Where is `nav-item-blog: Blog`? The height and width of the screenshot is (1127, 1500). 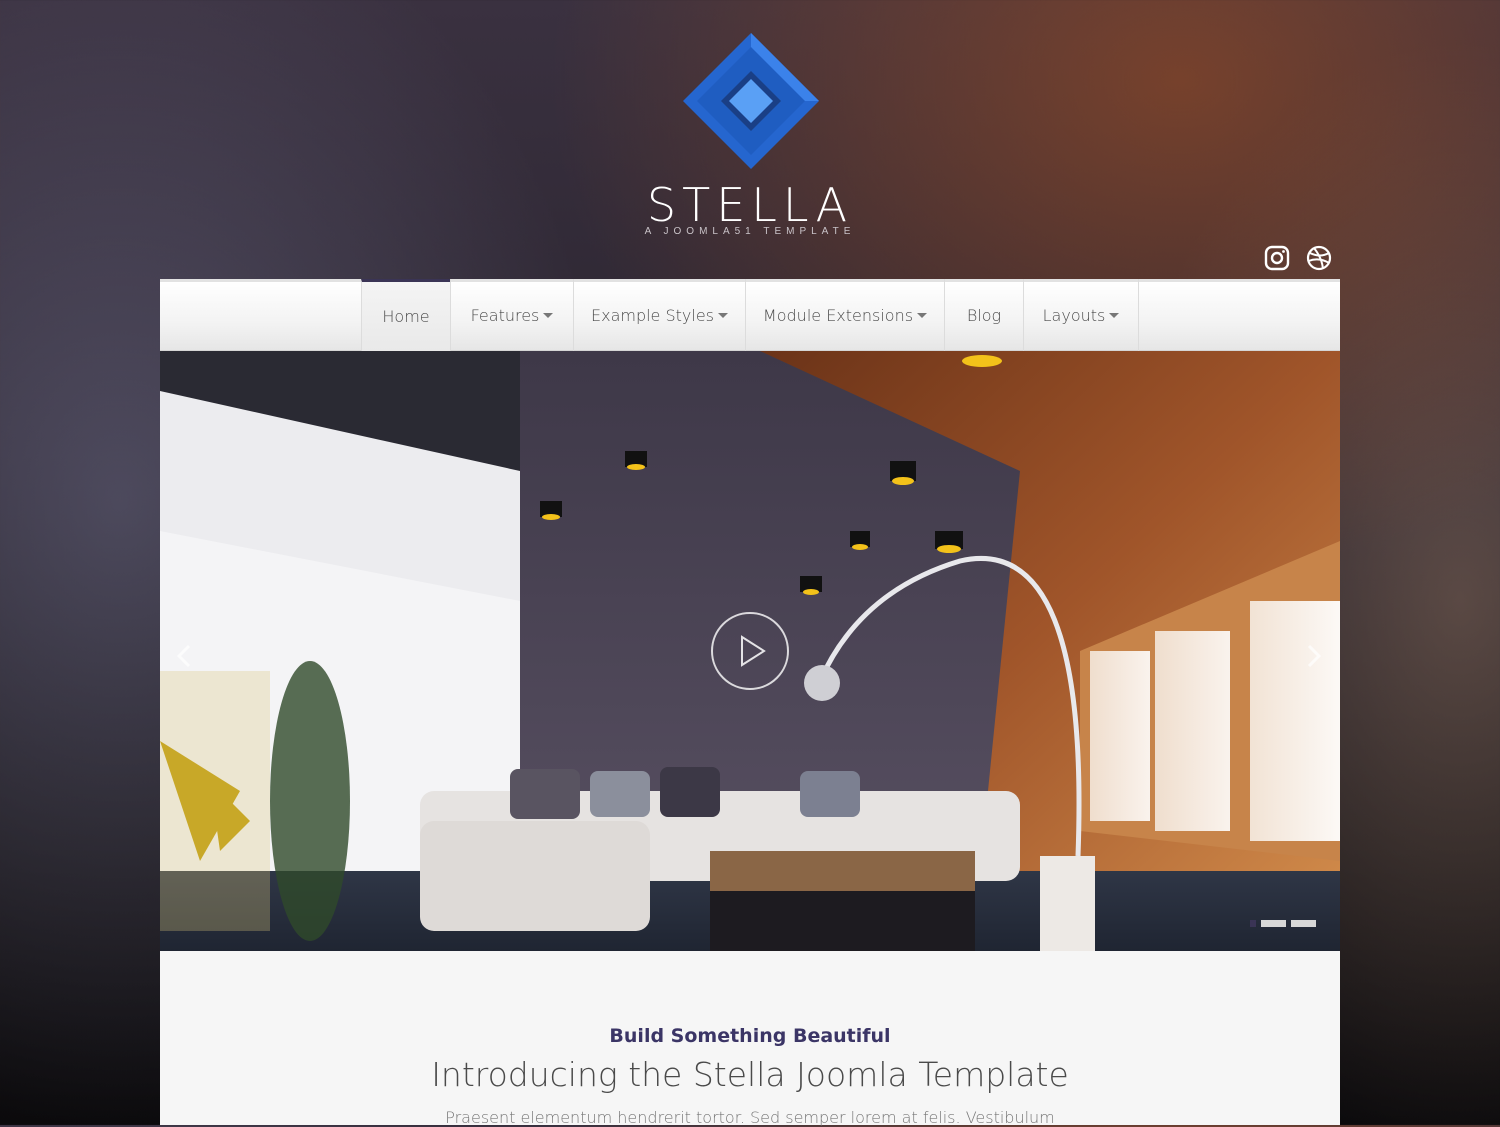 nav-item-blog: Blog is located at coordinates (983, 315).